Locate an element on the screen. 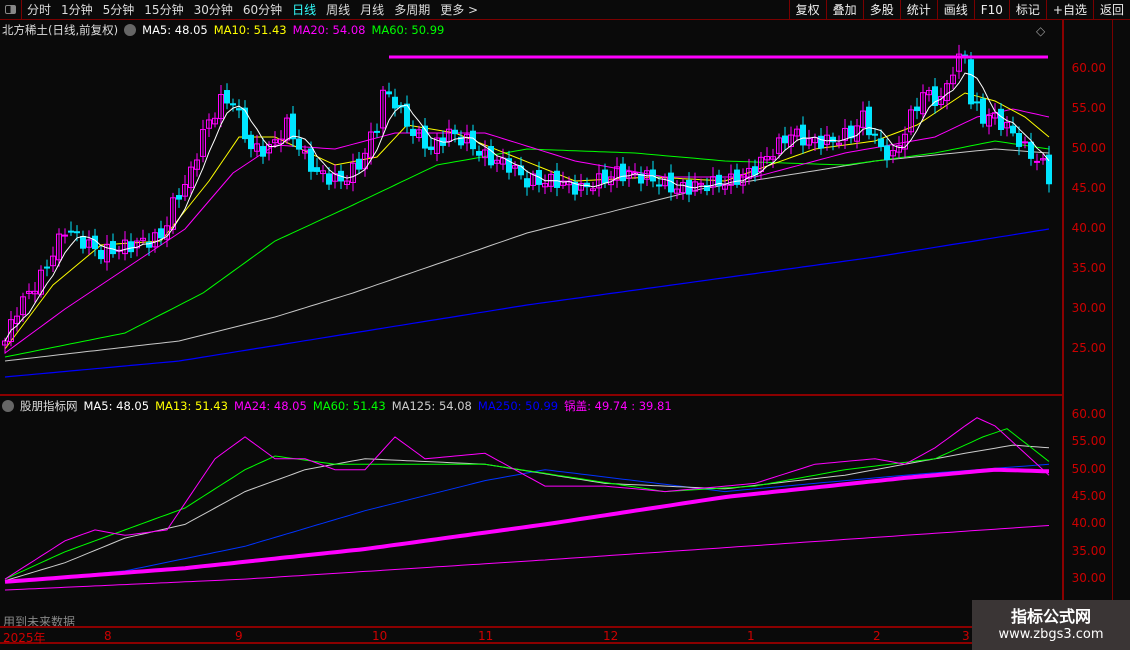 The width and height of the screenshot is (1130, 650). time-axis: 2025年 8 9 10 11 12 1 2 3 is located at coordinates (531, 635).